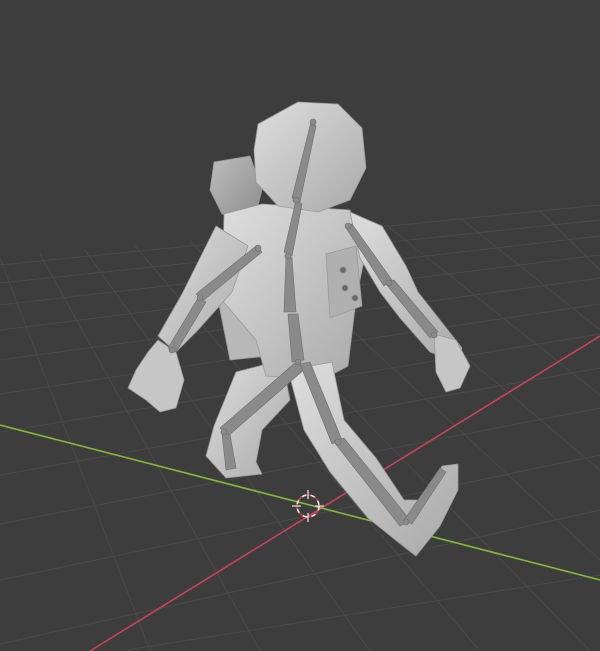  Describe the element at coordinates (258, 248) in the screenshot. I see `joint-shoulder-left` at that location.